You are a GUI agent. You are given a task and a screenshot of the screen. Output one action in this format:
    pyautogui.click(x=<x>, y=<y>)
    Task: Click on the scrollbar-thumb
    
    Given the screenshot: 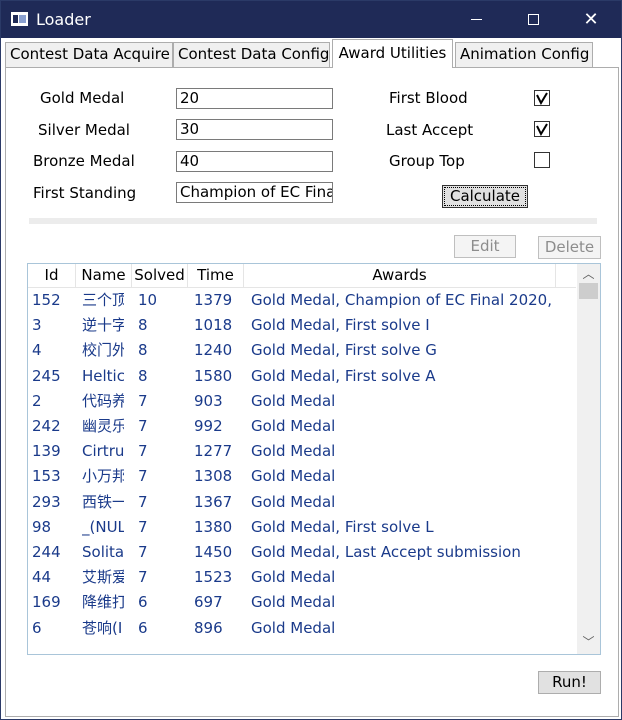 What is the action you would take?
    pyautogui.click(x=588, y=291)
    